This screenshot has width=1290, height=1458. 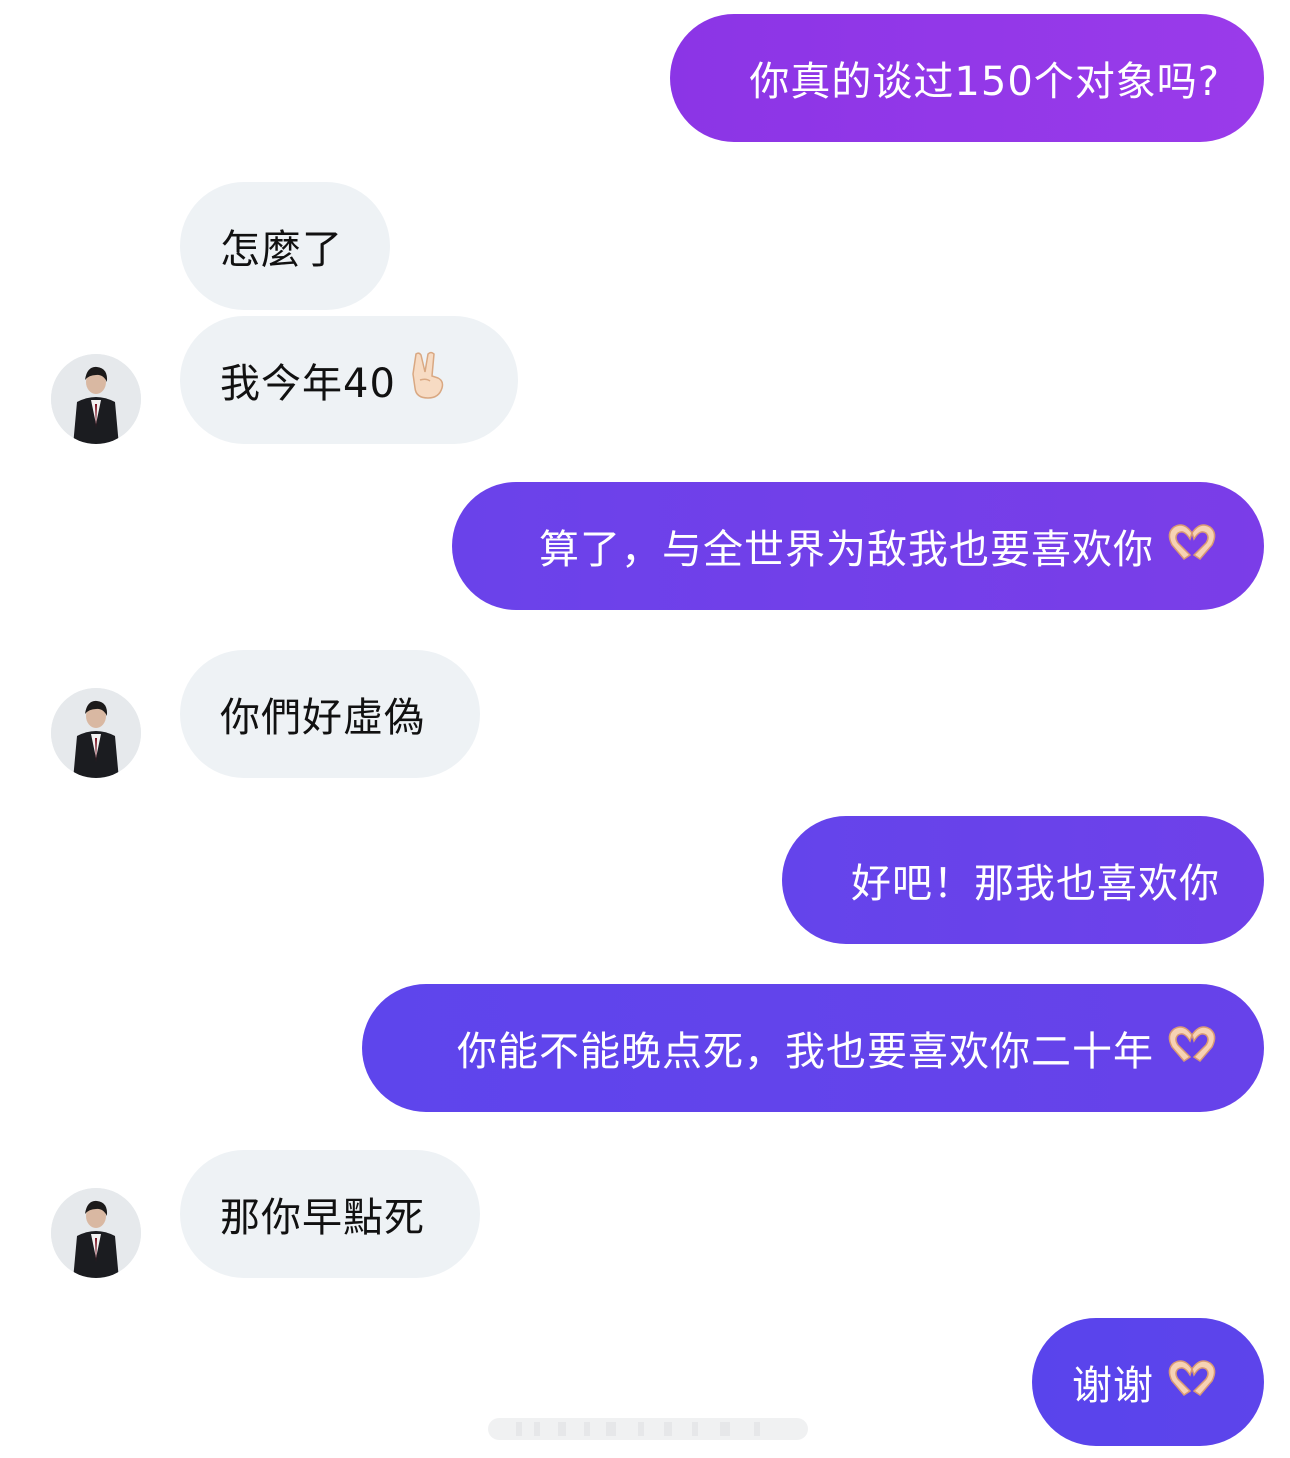 What do you see at coordinates (984, 82) in the screenshot?
I see `message-text: 你真的谈过150个对象吗?` at bounding box center [984, 82].